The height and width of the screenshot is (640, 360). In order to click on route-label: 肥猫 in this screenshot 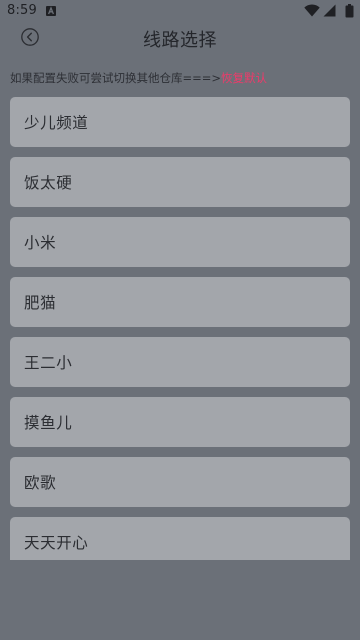, I will do `click(40, 303)`.